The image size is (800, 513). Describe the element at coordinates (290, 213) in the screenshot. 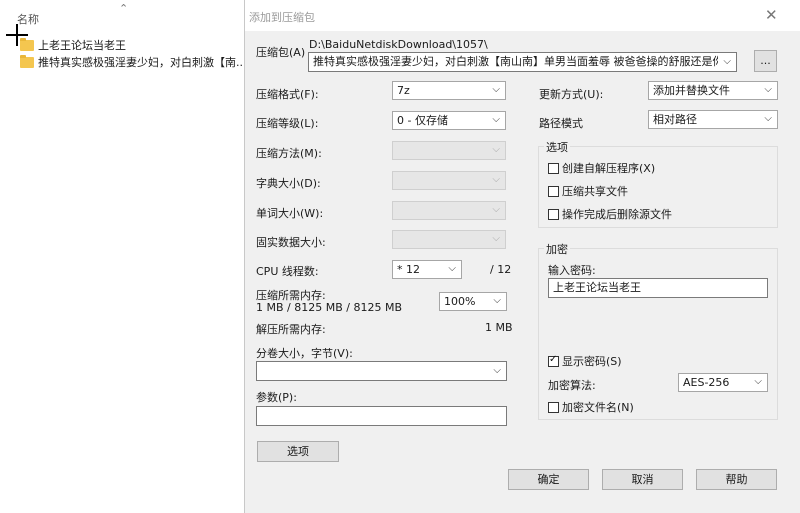

I see `word-size-label: 单词大小(W):` at that location.